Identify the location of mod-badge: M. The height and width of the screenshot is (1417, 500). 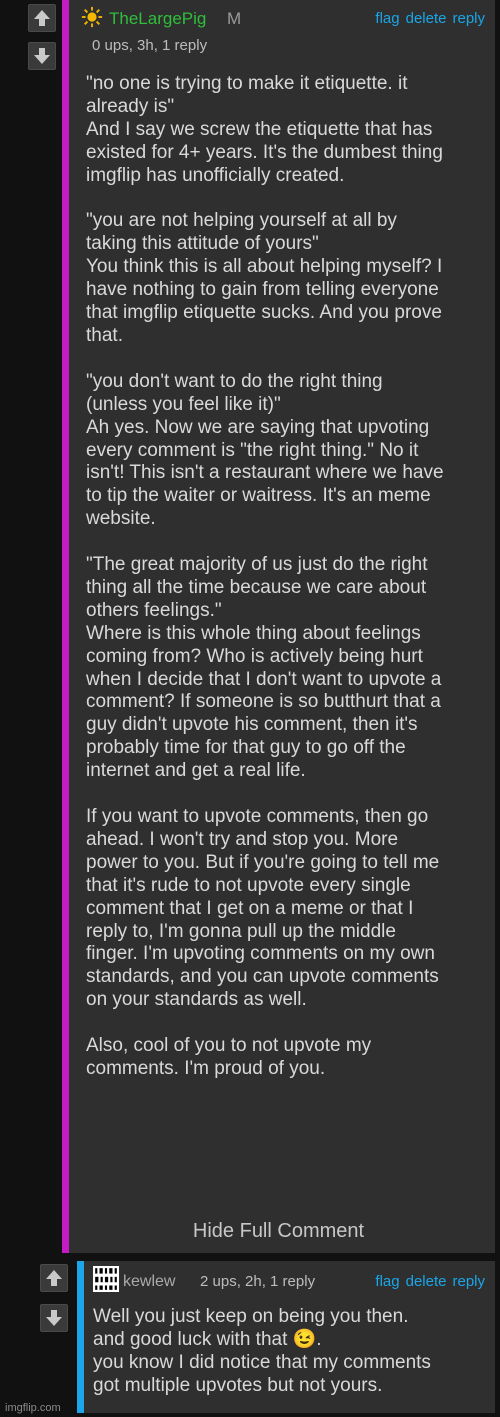
(234, 18).